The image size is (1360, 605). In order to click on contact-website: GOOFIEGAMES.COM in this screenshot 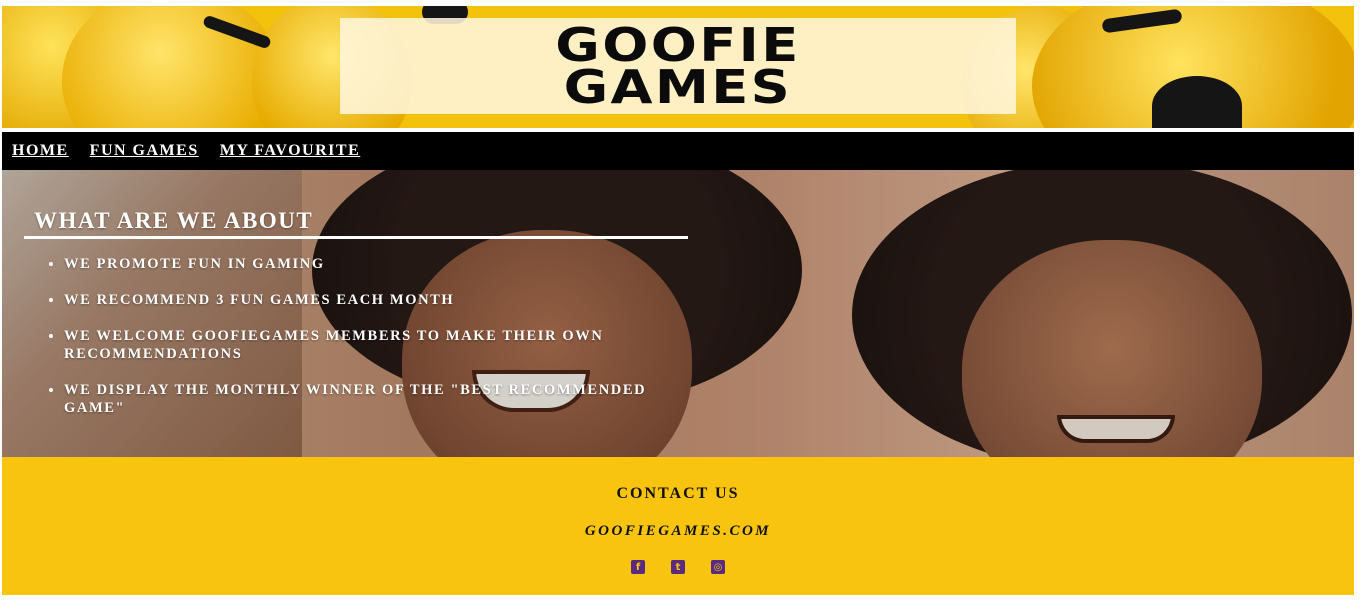, I will do `click(678, 531)`.